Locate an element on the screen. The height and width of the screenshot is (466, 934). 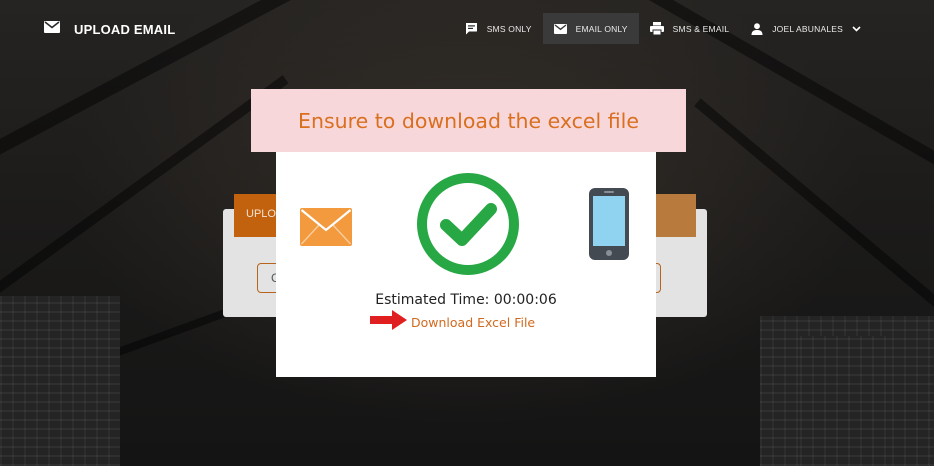
arrow-right-icon is located at coordinates (389, 322).